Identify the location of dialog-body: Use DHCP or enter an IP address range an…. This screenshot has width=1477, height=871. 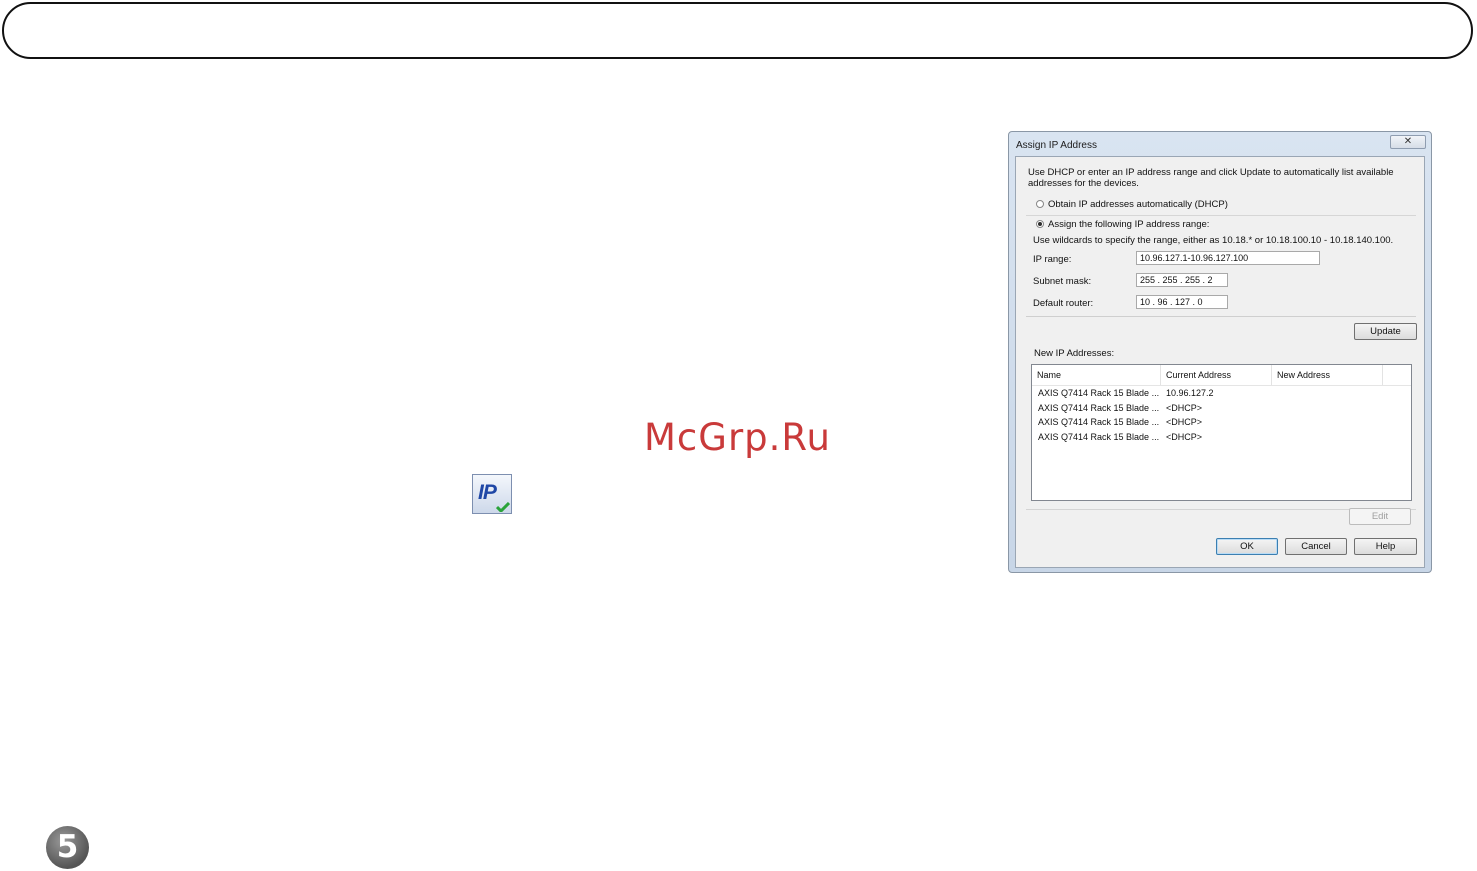
(1220, 362).